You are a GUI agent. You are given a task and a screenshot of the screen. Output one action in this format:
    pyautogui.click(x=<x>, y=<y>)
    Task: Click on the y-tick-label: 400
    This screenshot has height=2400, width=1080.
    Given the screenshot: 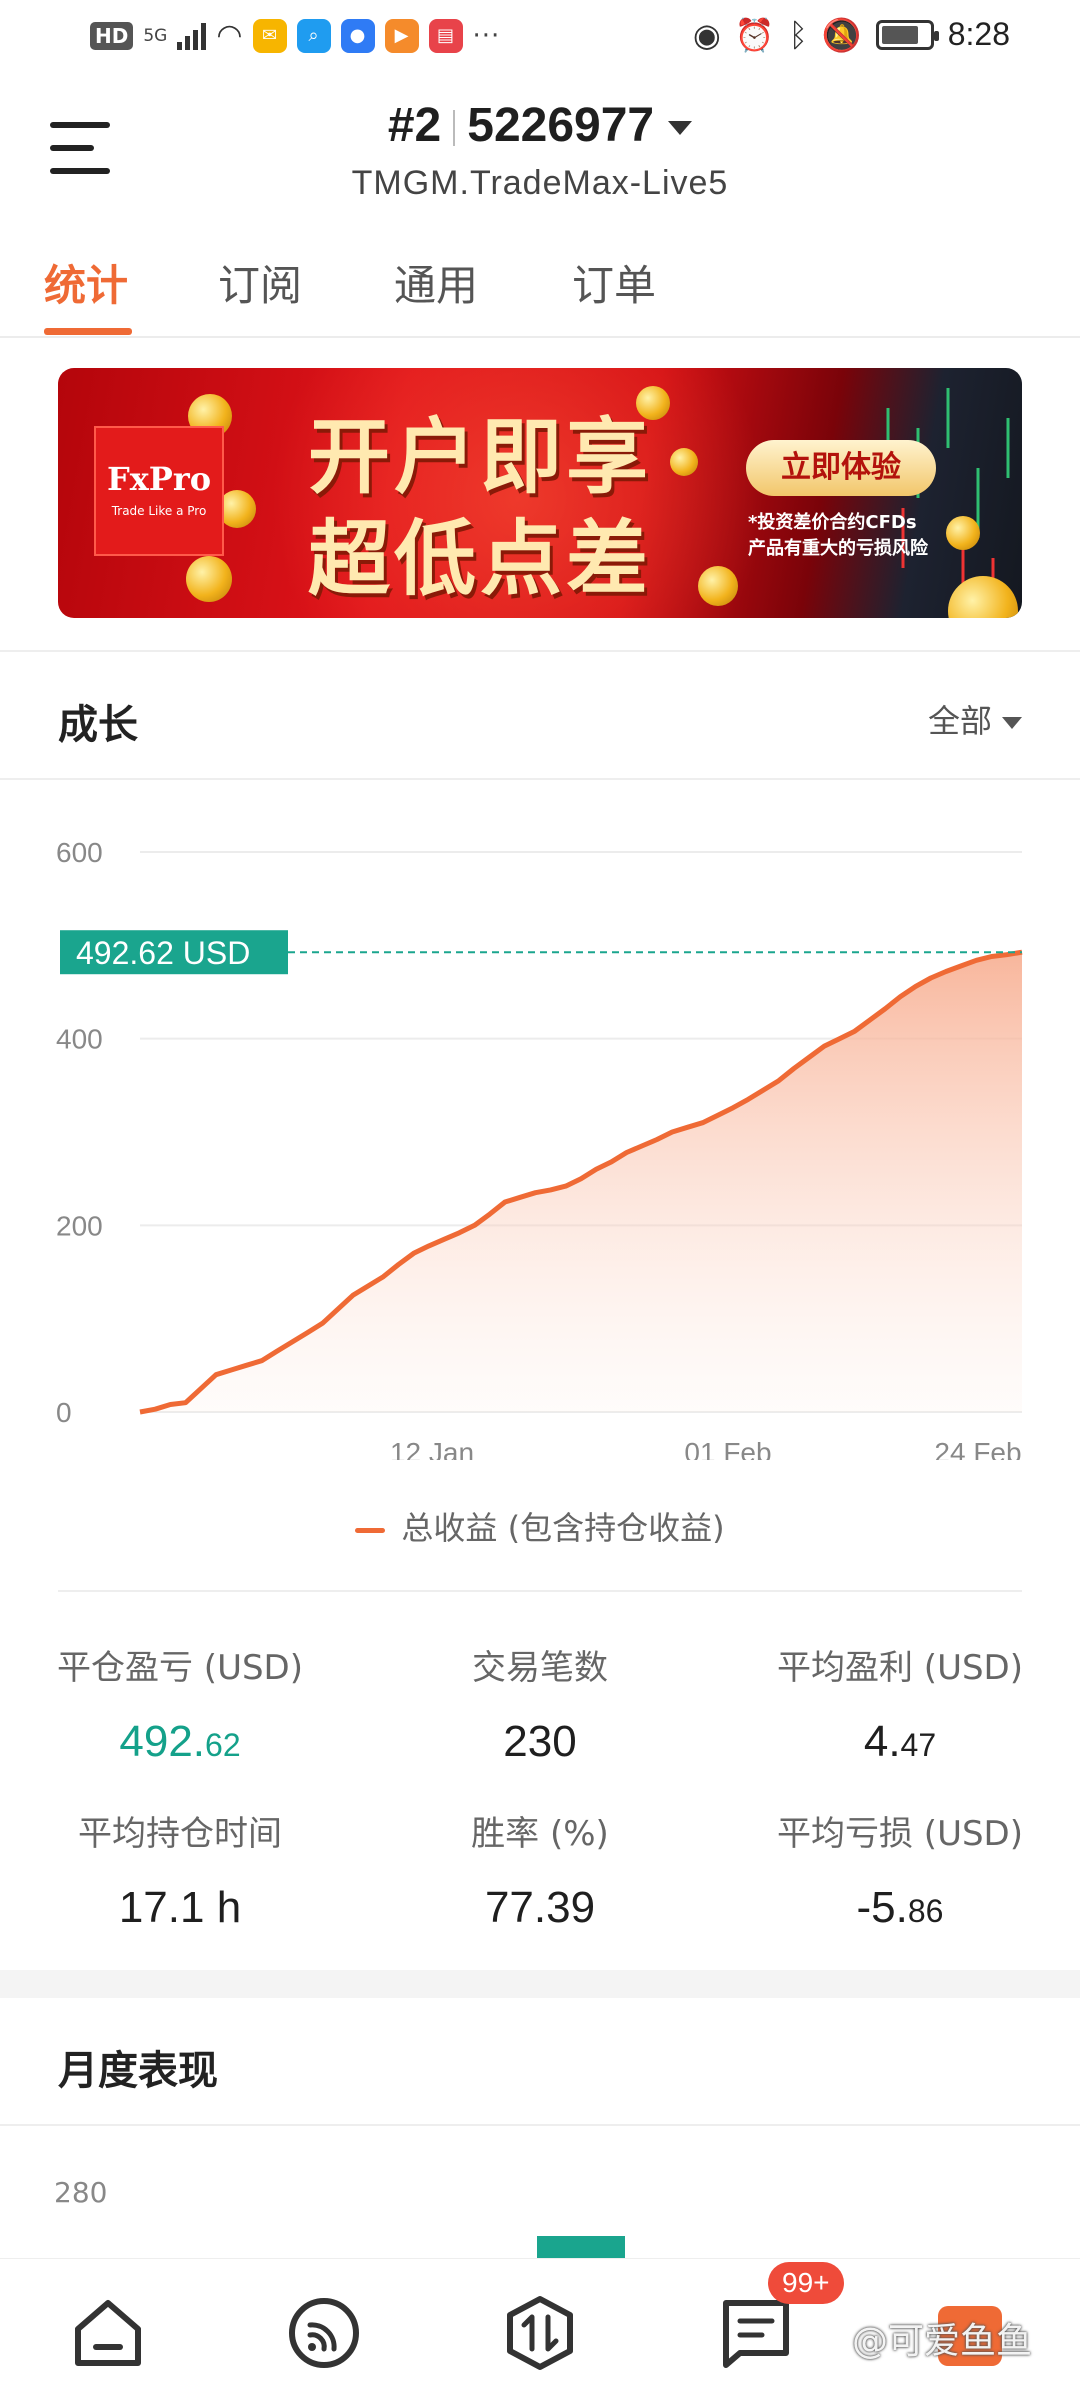 What is the action you would take?
    pyautogui.click(x=79, y=1039)
    